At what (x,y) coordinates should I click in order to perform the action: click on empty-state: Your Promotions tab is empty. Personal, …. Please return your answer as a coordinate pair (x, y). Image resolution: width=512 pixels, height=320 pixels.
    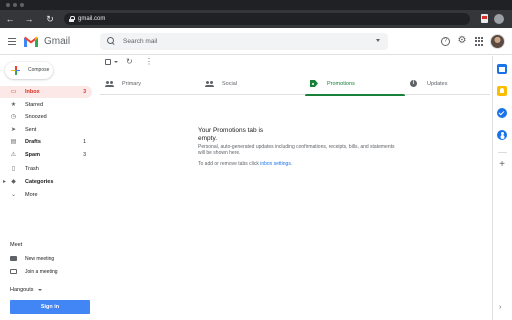
    Looking at the image, I should click on (298, 147).